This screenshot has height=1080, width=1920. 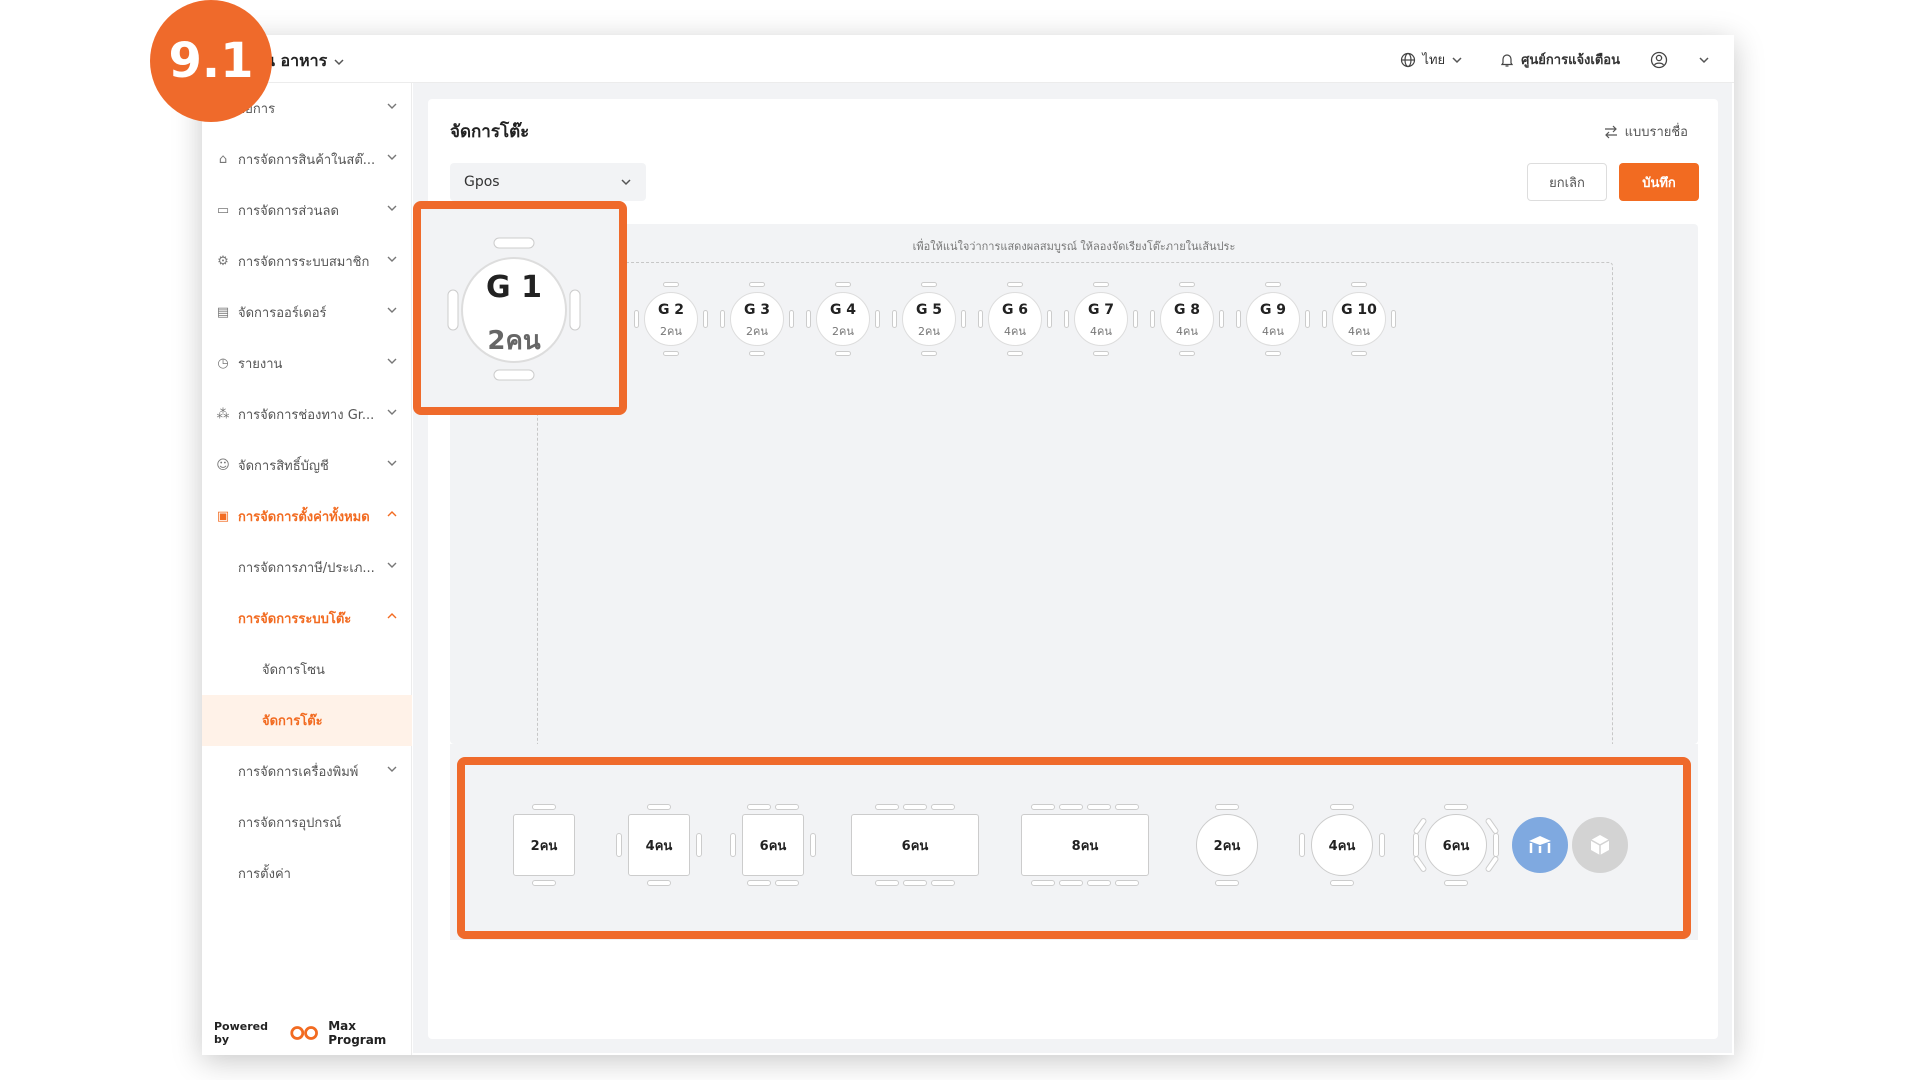 I want to click on max-program-logo-icon, so click(x=304, y=1033).